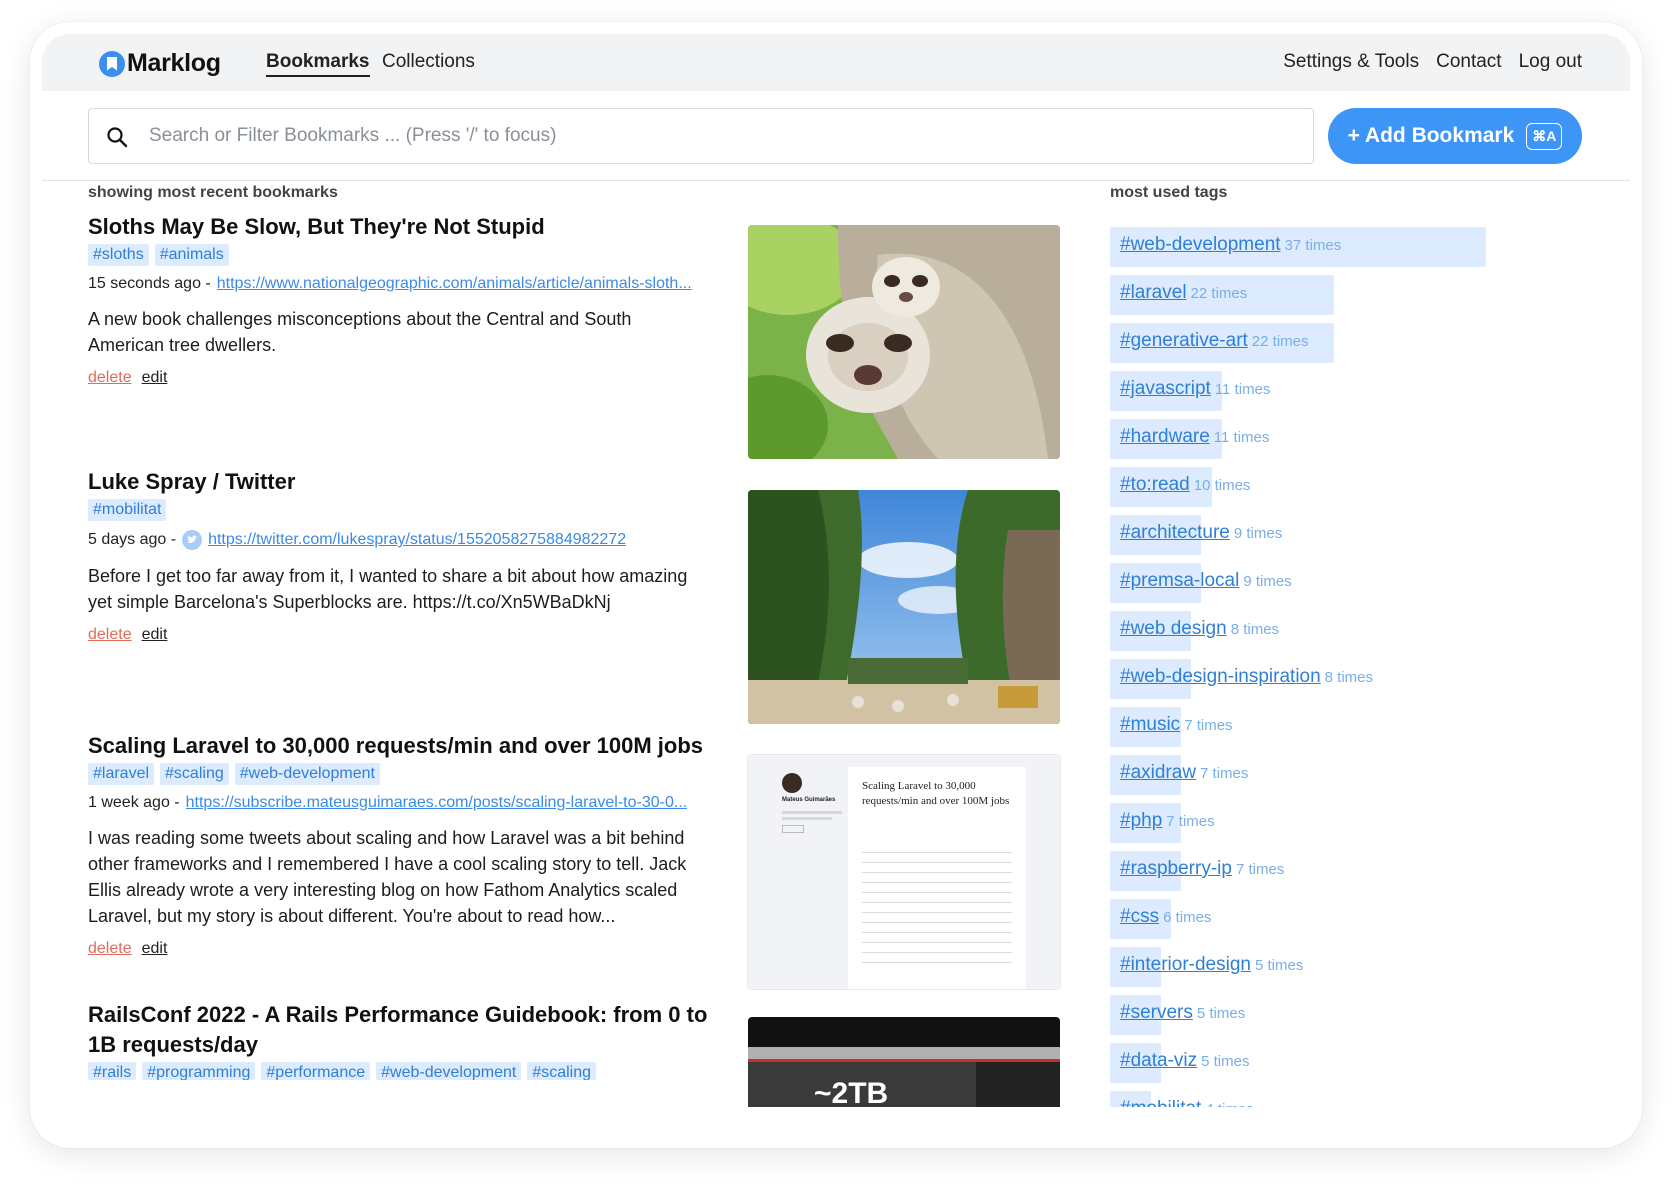 The height and width of the screenshot is (1184, 1672). Describe the element at coordinates (1340, 775) in the screenshot. I see `tag-row: #axidraw 7 times` at that location.